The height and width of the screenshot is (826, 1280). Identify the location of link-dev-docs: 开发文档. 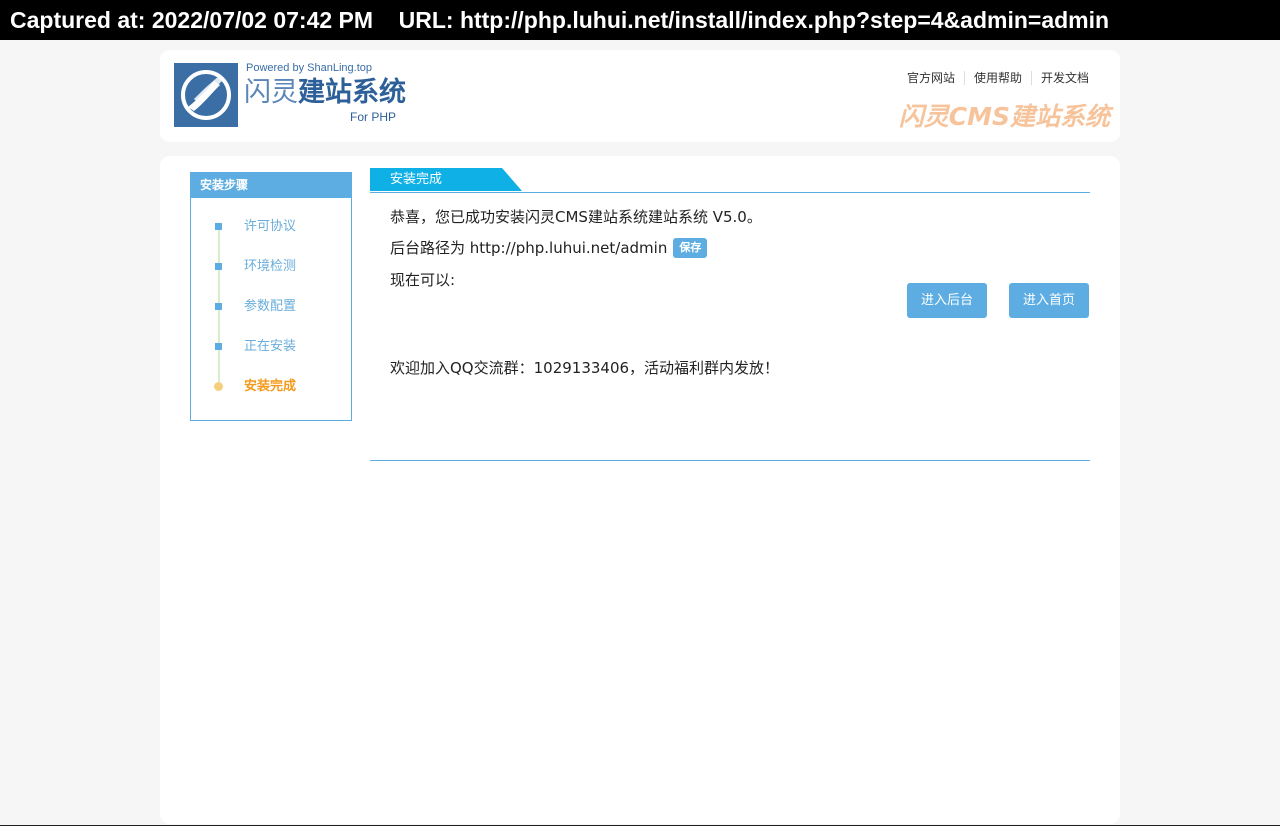
(1064, 78).